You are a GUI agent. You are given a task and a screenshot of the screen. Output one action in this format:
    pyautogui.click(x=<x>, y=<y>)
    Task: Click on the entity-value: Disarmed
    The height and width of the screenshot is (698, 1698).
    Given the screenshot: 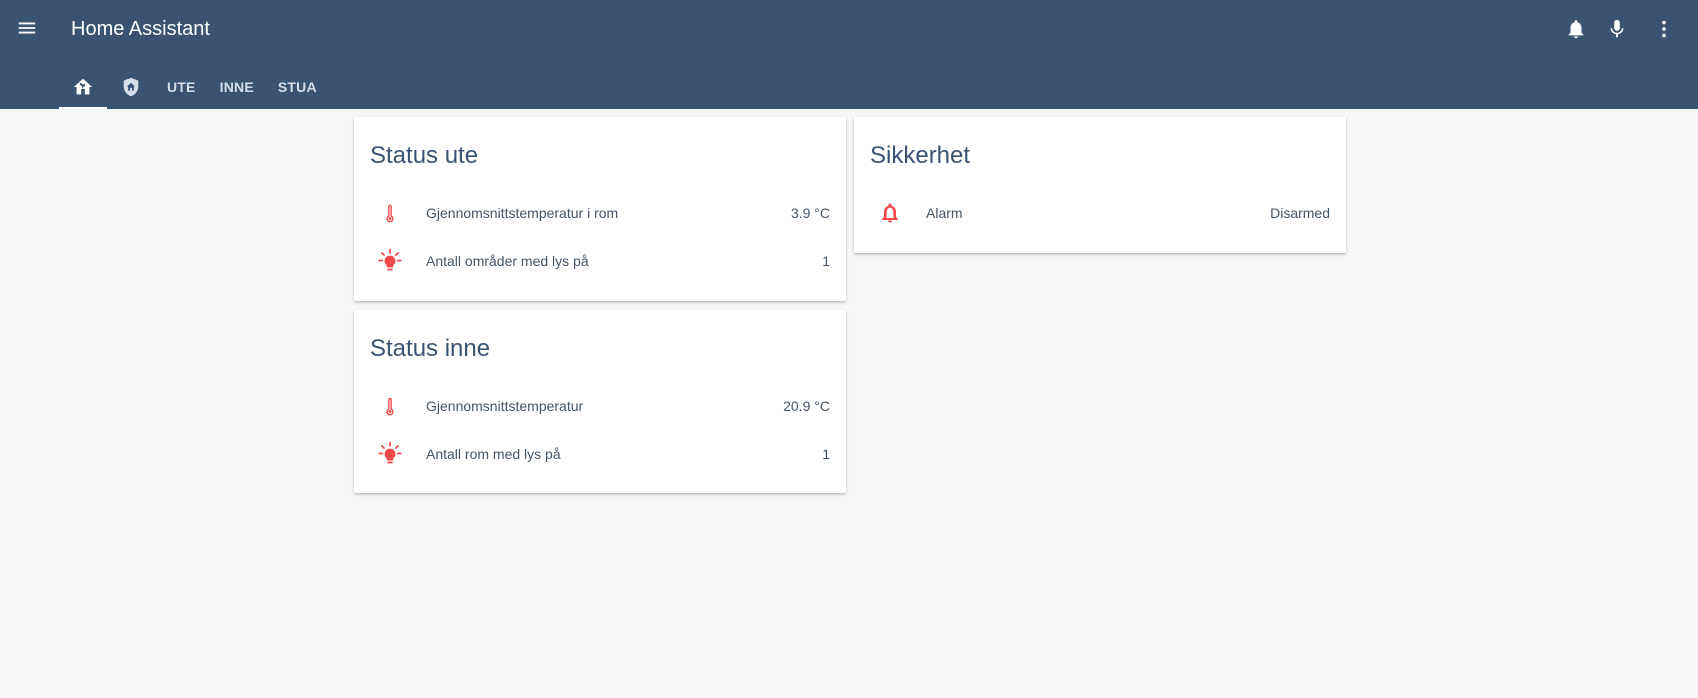 What is the action you would take?
    pyautogui.click(x=1300, y=213)
    